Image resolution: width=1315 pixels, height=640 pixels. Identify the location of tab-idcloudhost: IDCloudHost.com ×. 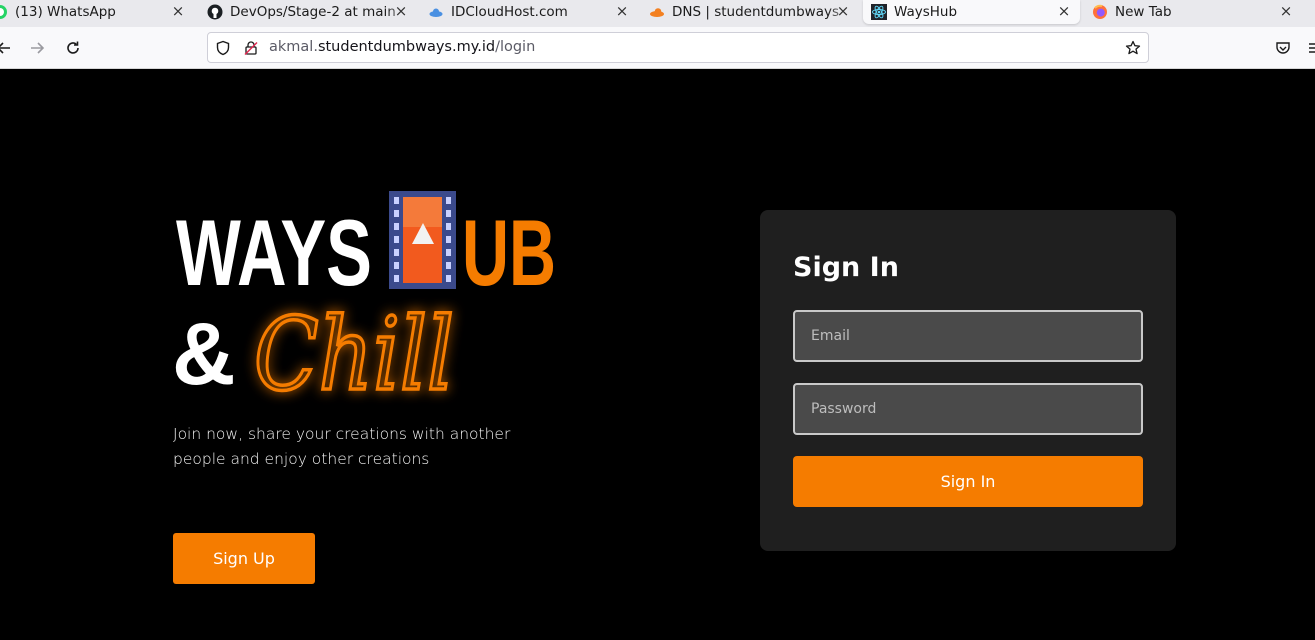
(531, 12).